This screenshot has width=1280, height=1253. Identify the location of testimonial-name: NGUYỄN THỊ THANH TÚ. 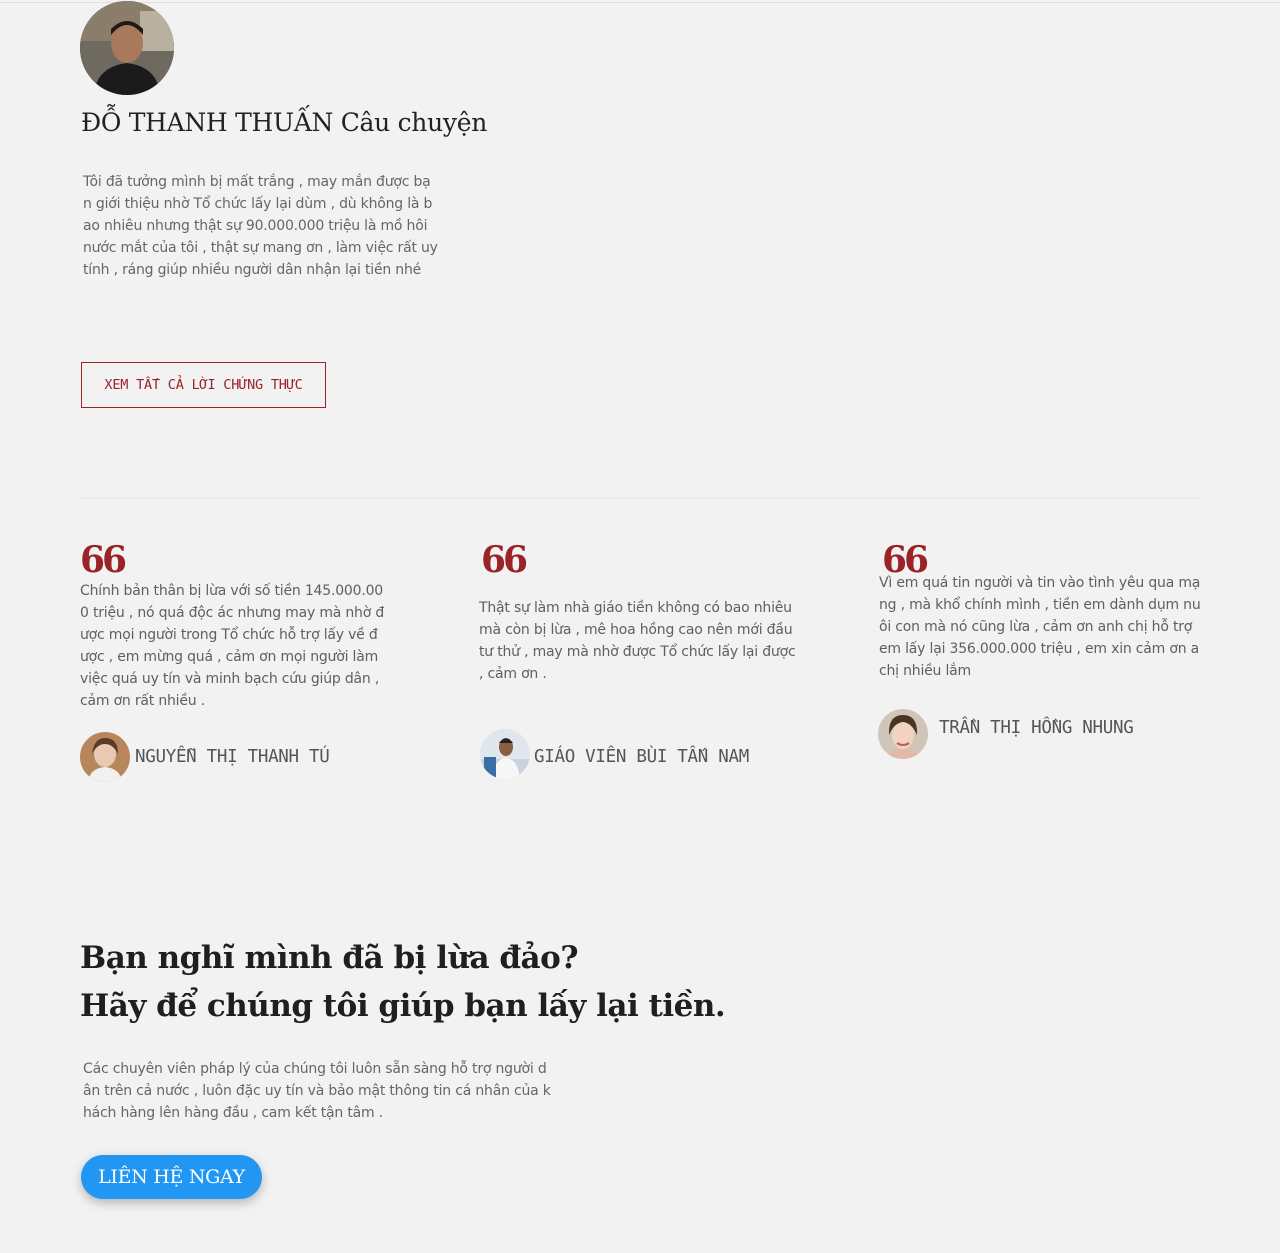
(232, 757).